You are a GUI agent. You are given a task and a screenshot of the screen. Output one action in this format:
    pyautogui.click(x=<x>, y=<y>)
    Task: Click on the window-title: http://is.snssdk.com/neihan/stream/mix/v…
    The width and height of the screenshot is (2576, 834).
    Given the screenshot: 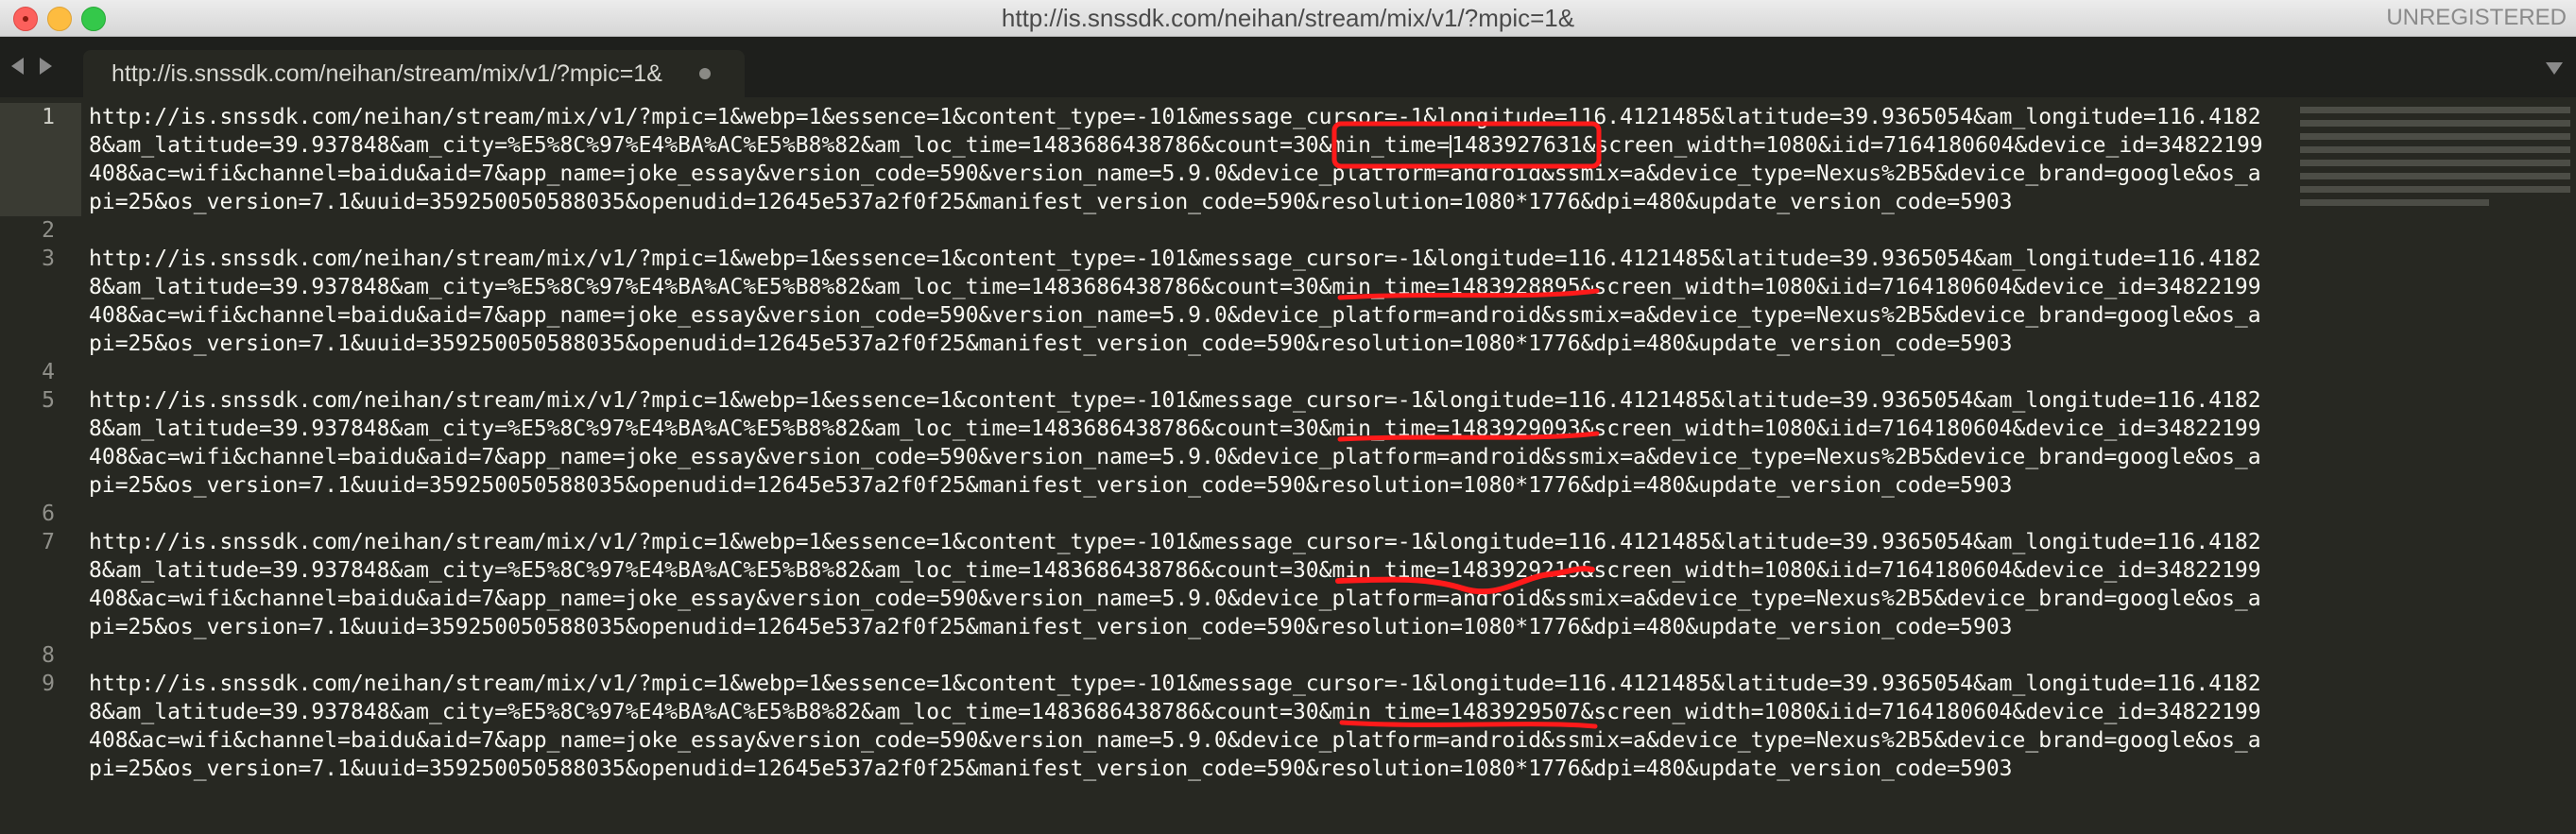 What is the action you would take?
    pyautogui.click(x=1288, y=18)
    